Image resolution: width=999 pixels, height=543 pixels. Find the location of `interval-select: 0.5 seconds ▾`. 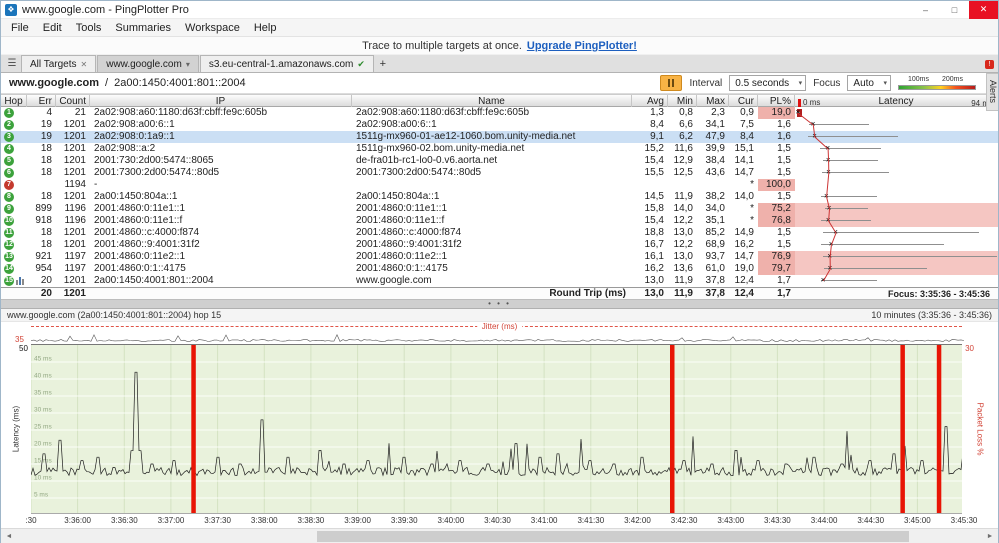

interval-select: 0.5 seconds ▾ is located at coordinates (768, 83).